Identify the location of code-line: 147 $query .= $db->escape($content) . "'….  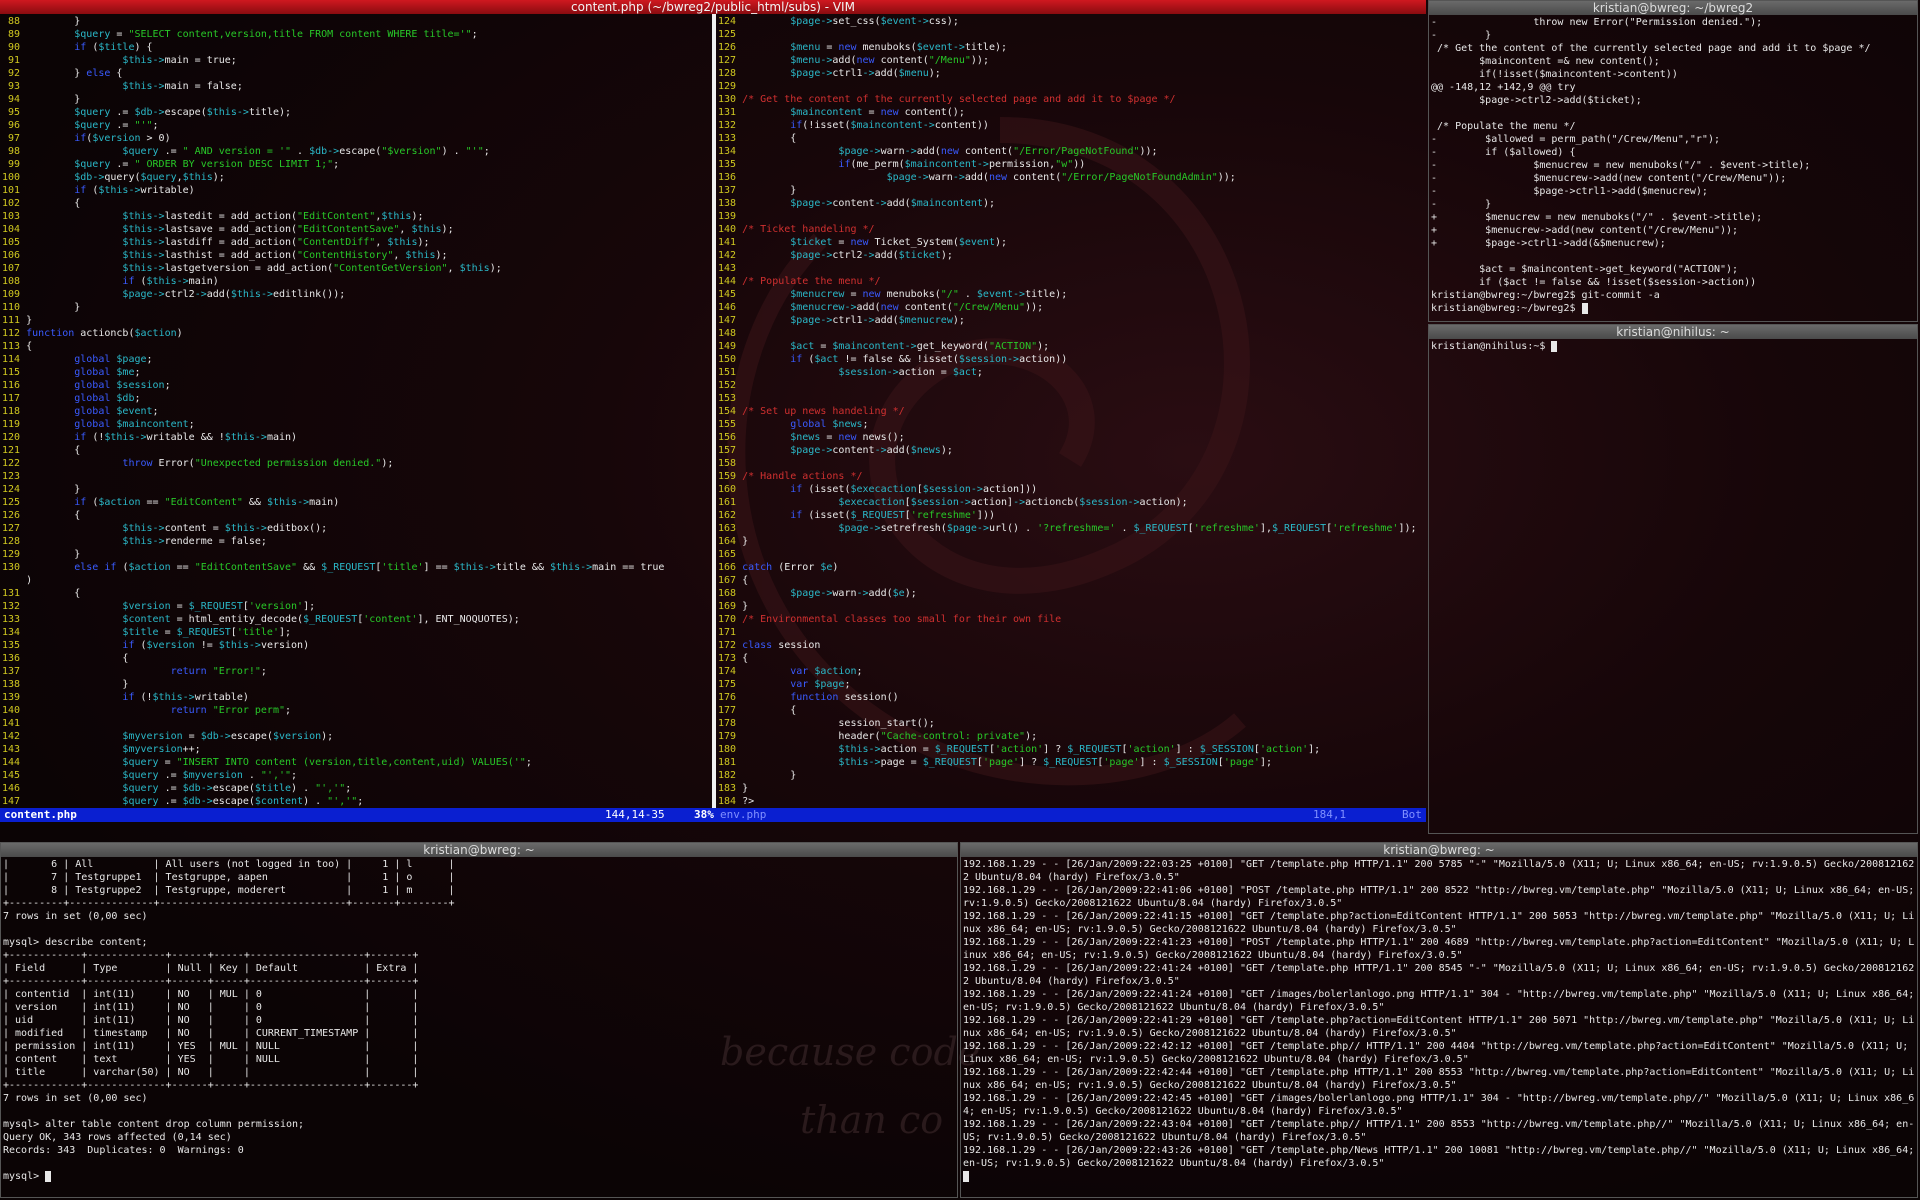
(182, 801).